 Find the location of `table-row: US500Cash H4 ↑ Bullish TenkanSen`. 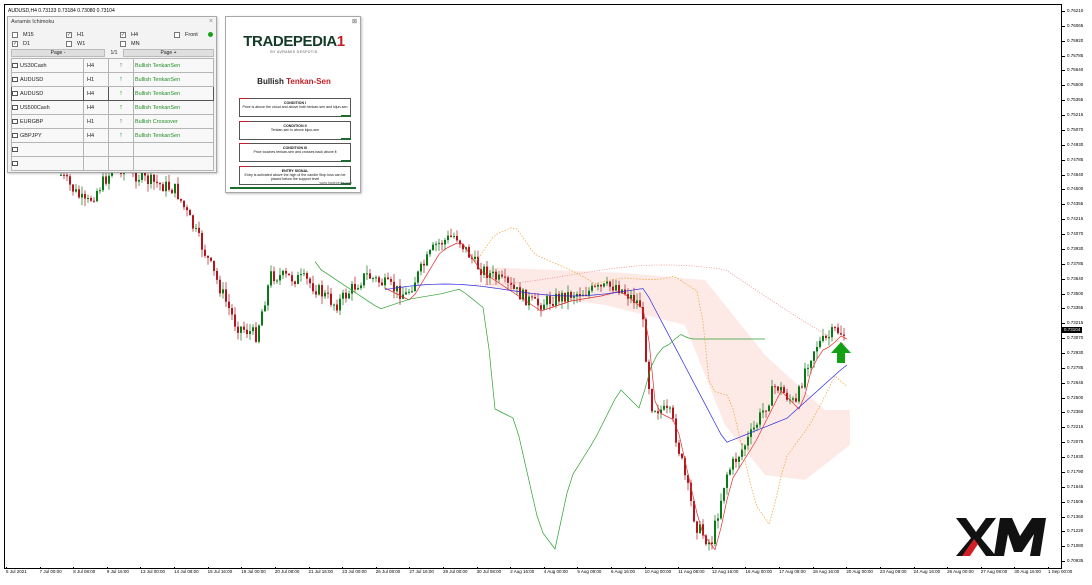

table-row: US500Cash H4 ↑ Bullish TenkanSen is located at coordinates (112, 107).